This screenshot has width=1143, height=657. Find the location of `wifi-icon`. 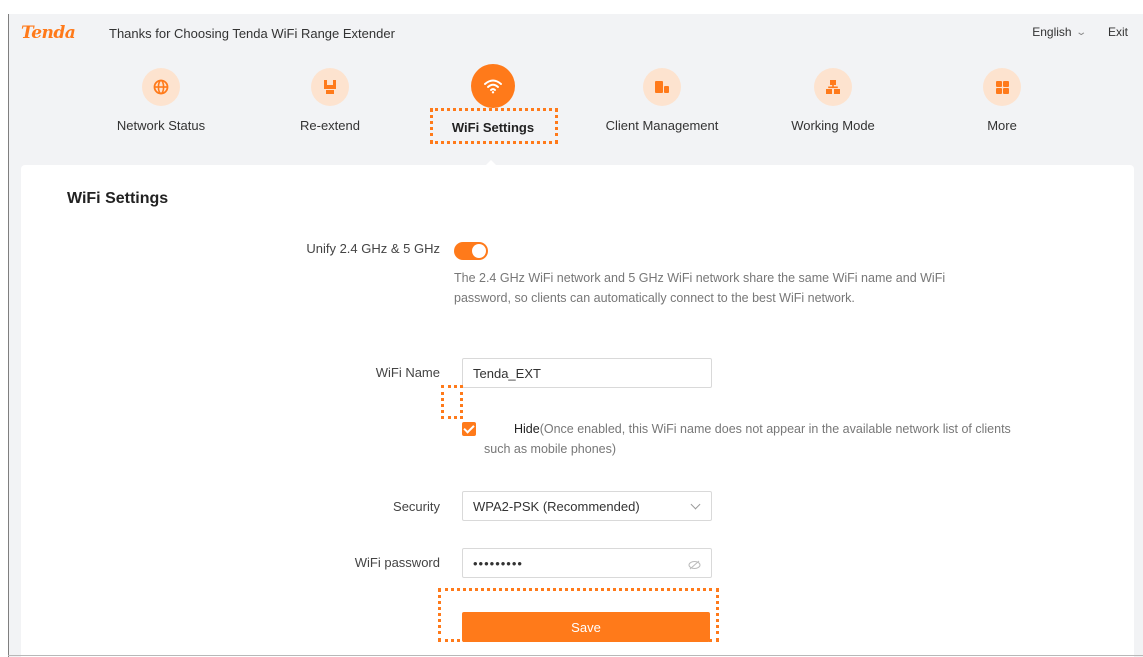

wifi-icon is located at coordinates (493, 86).